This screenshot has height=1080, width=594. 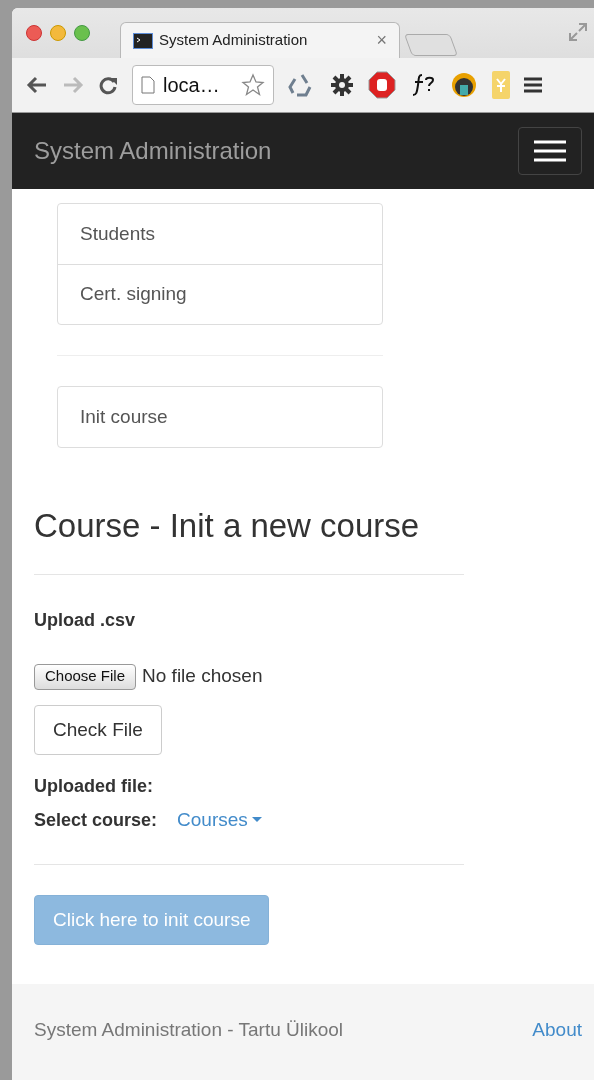 What do you see at coordinates (148, 85) in the screenshot?
I see `page-icon` at bounding box center [148, 85].